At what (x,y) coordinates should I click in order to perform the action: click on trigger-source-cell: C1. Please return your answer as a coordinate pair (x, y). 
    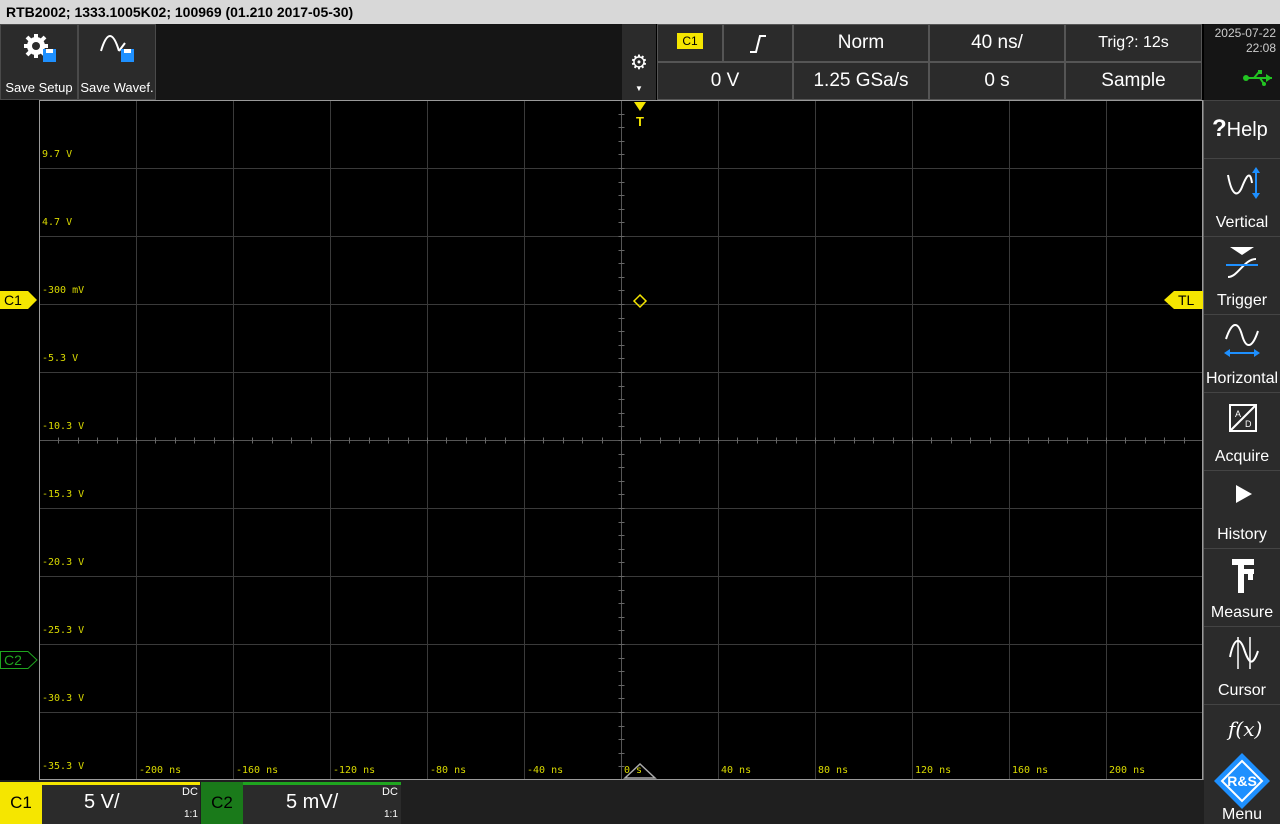
    Looking at the image, I should click on (690, 43).